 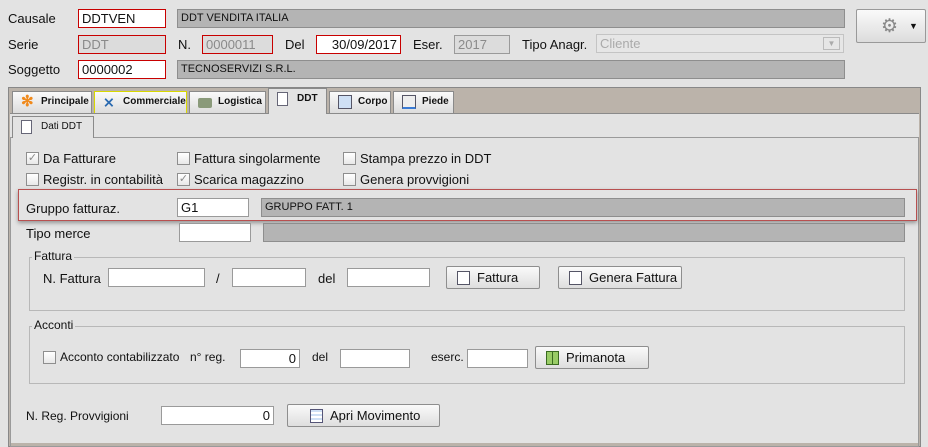 What do you see at coordinates (320, 357) in the screenshot?
I see `acconti-del-label: del` at bounding box center [320, 357].